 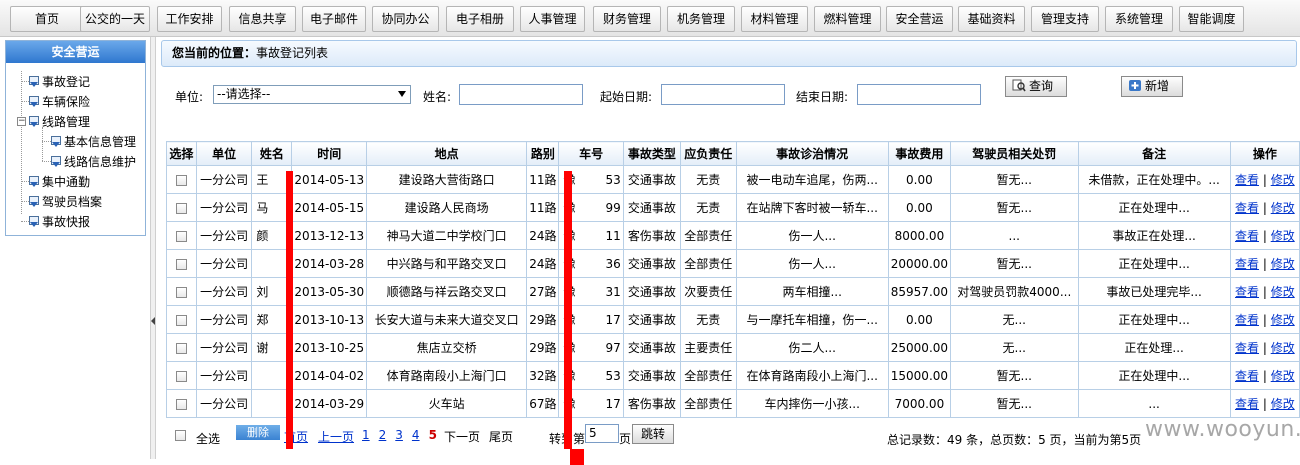 What do you see at coordinates (1211, 19) in the screenshot?
I see `nav-tab-17: 智能调度` at bounding box center [1211, 19].